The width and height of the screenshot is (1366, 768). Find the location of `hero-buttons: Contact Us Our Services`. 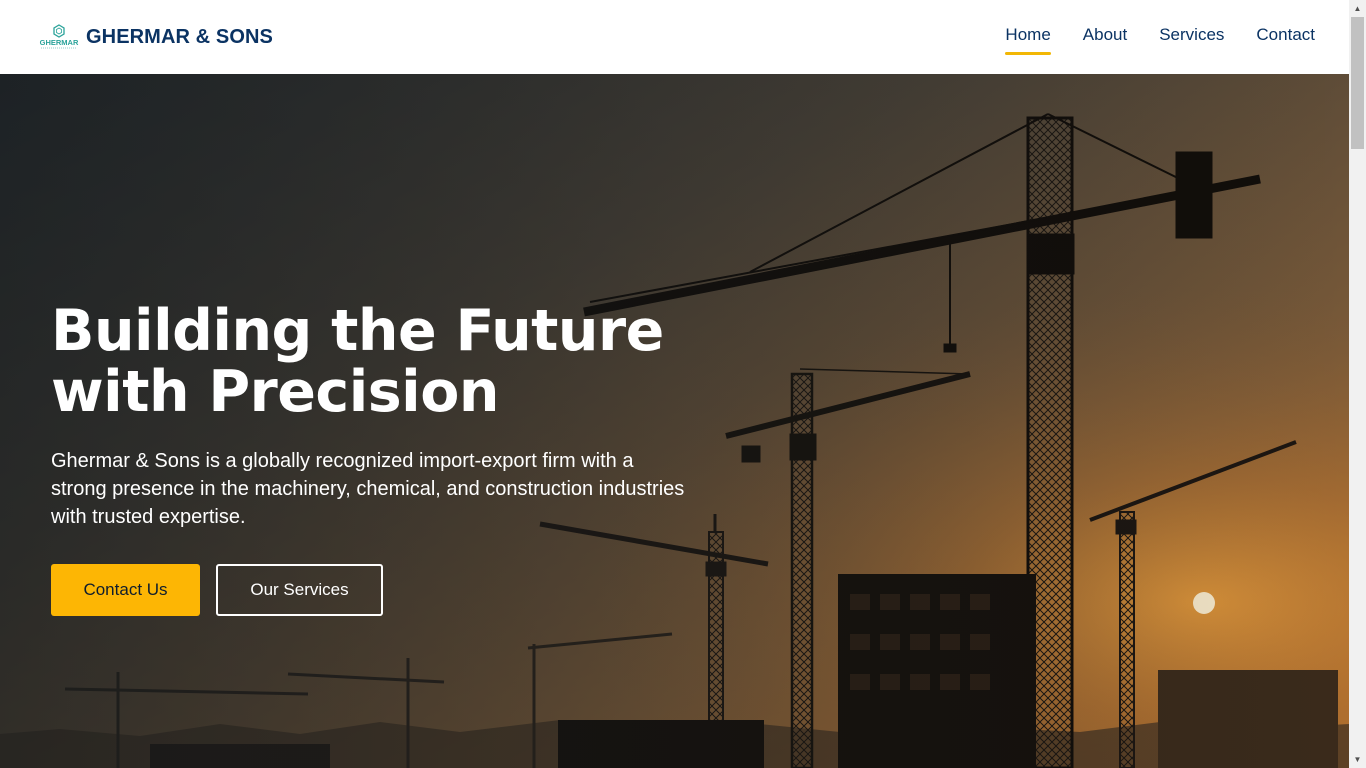

hero-buttons: Contact Us Our Services is located at coordinates (381, 590).